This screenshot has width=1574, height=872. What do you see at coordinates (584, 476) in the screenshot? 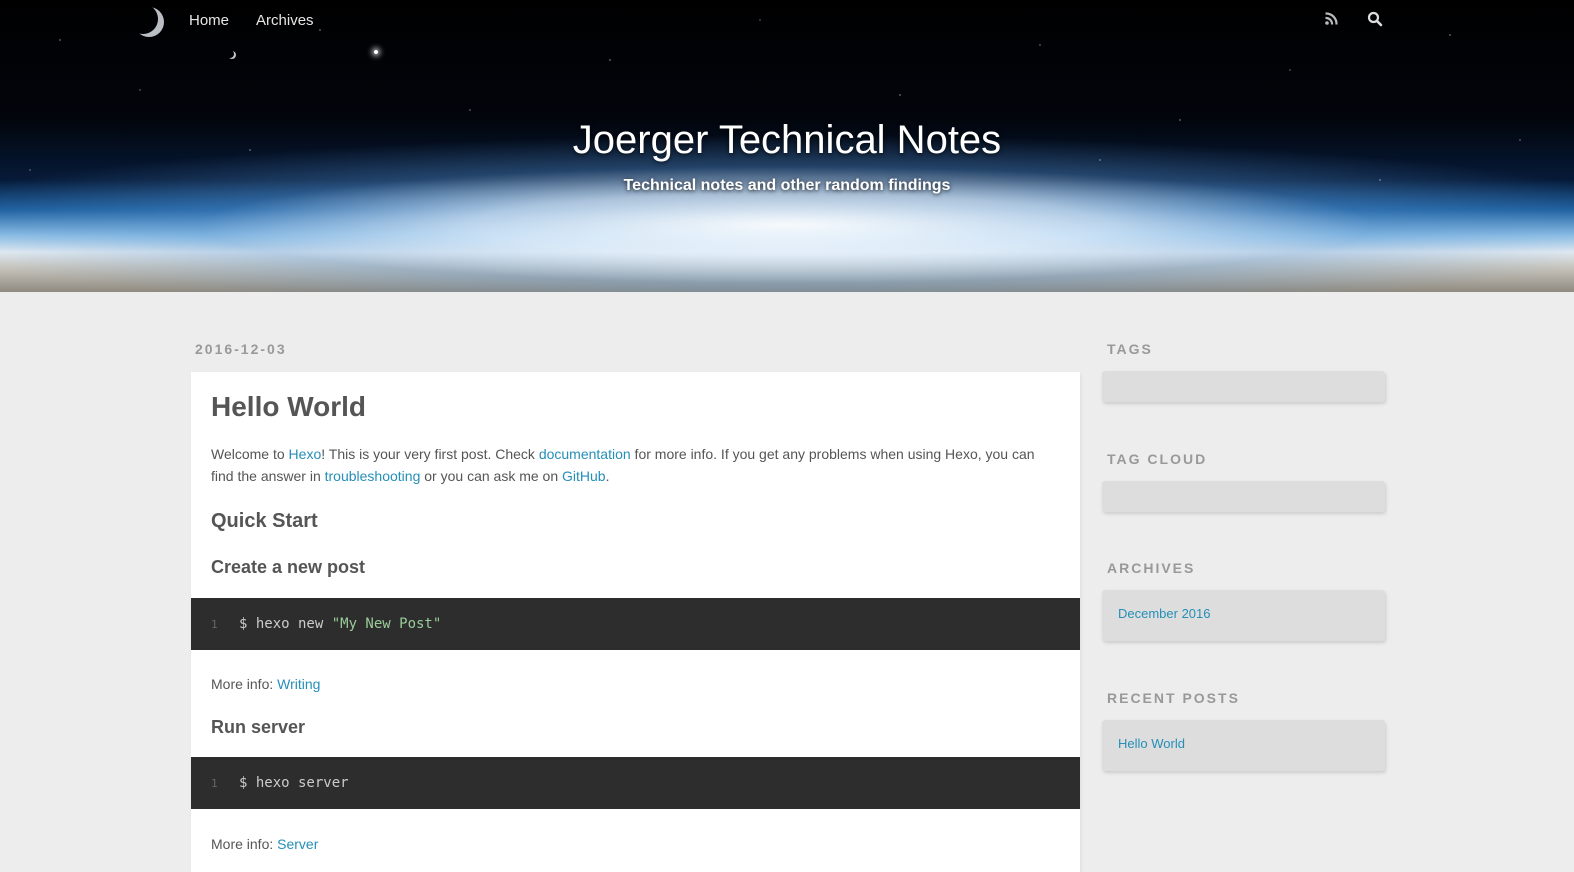
I see `github-link: GitHub` at bounding box center [584, 476].